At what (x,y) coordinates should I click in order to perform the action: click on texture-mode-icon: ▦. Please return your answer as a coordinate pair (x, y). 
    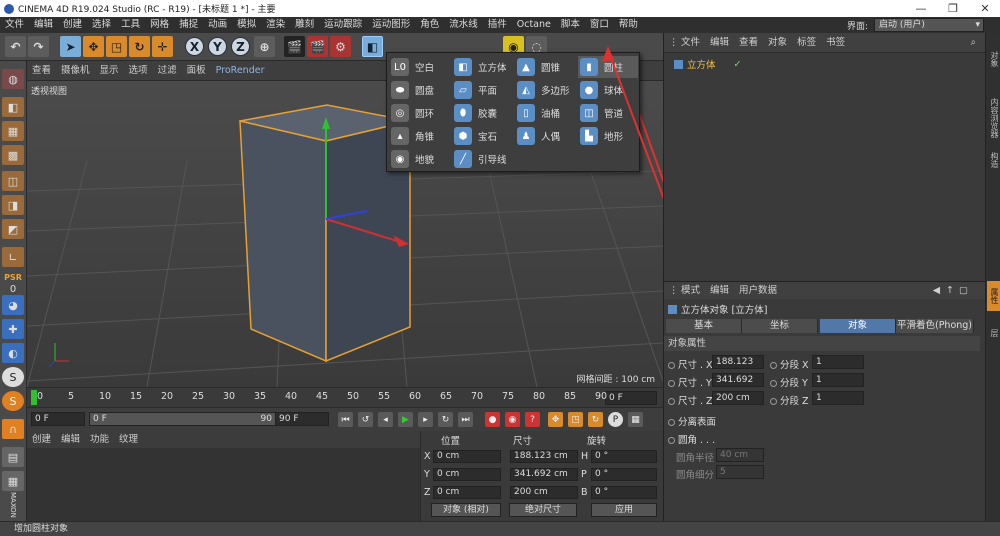
    Looking at the image, I should click on (13, 131).